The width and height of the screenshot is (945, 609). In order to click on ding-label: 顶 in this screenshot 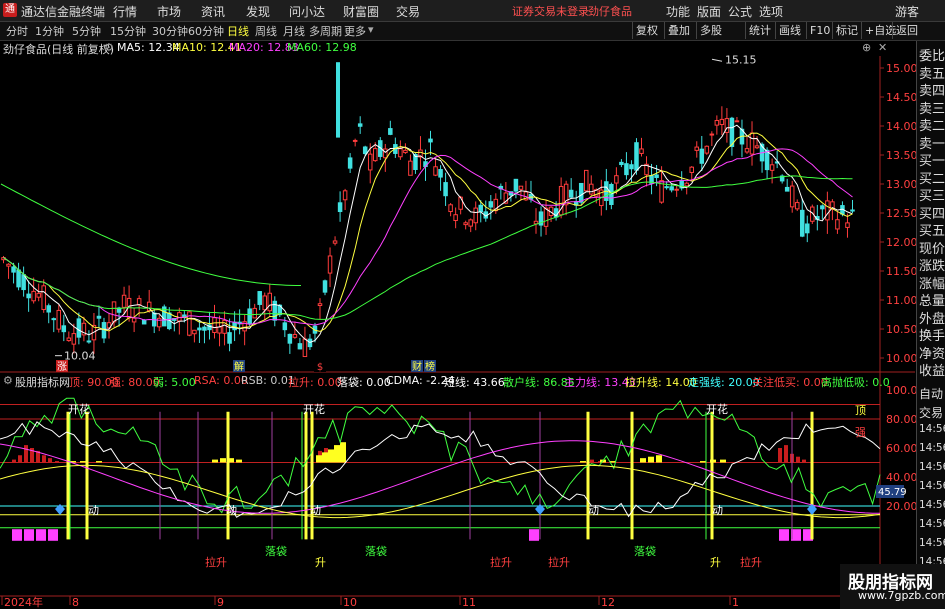, I will do `click(860, 410)`.